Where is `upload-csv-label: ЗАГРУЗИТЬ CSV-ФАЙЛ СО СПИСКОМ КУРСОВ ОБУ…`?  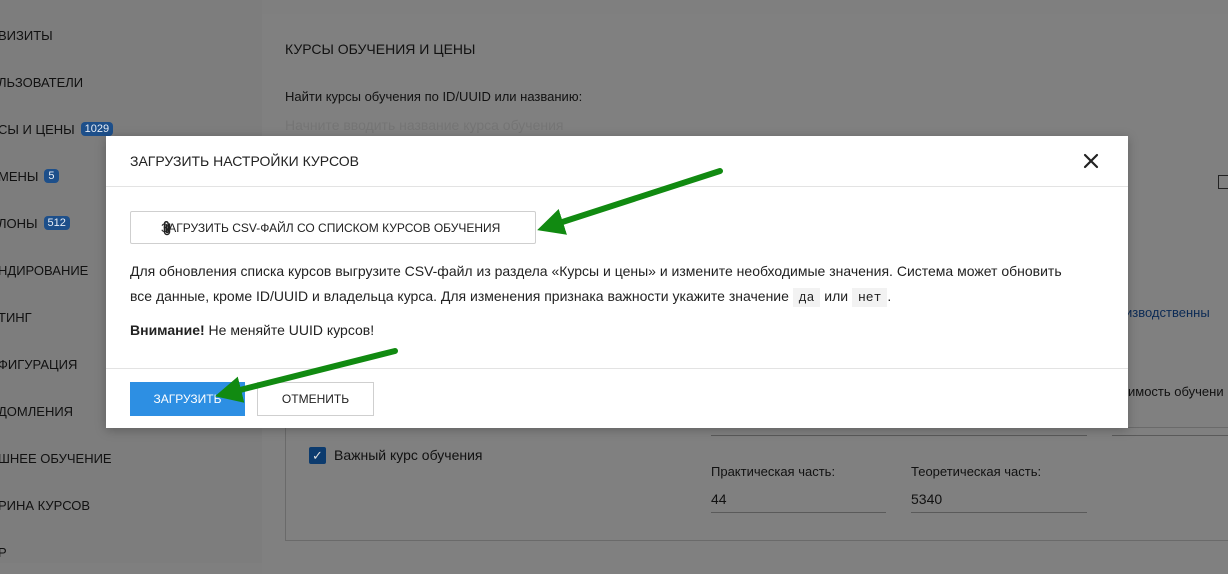
upload-csv-label: ЗАГРУЗИТЬ CSV-ФАЙЛ СО СПИСКОМ КУРСОВ ОБУ… is located at coordinates (331, 227).